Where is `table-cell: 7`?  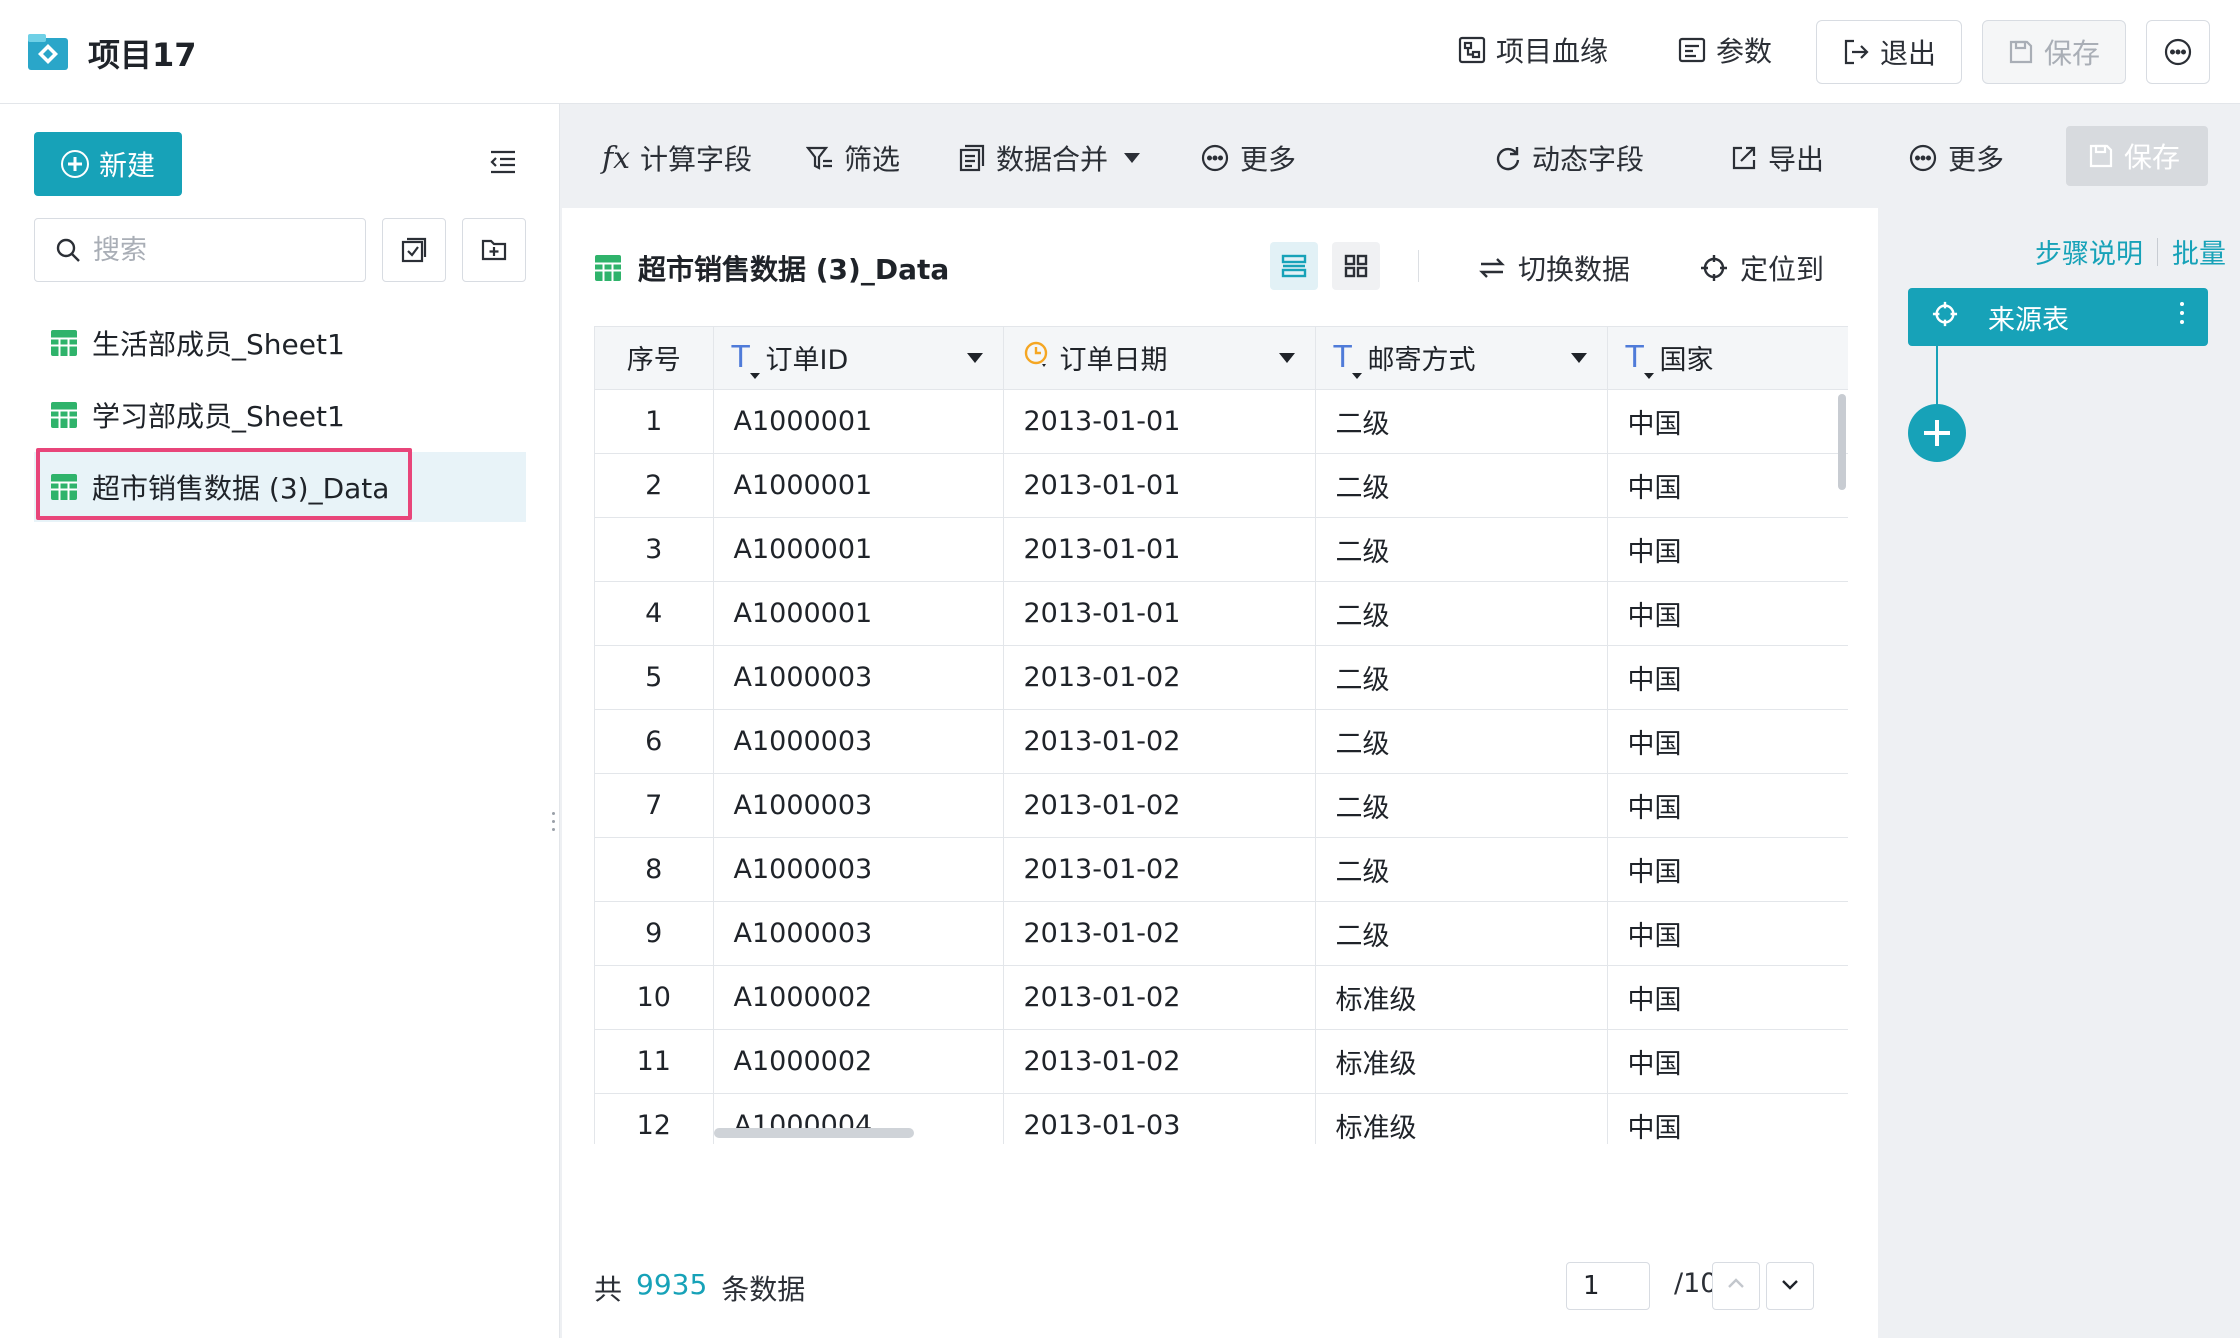 table-cell: 7 is located at coordinates (654, 805).